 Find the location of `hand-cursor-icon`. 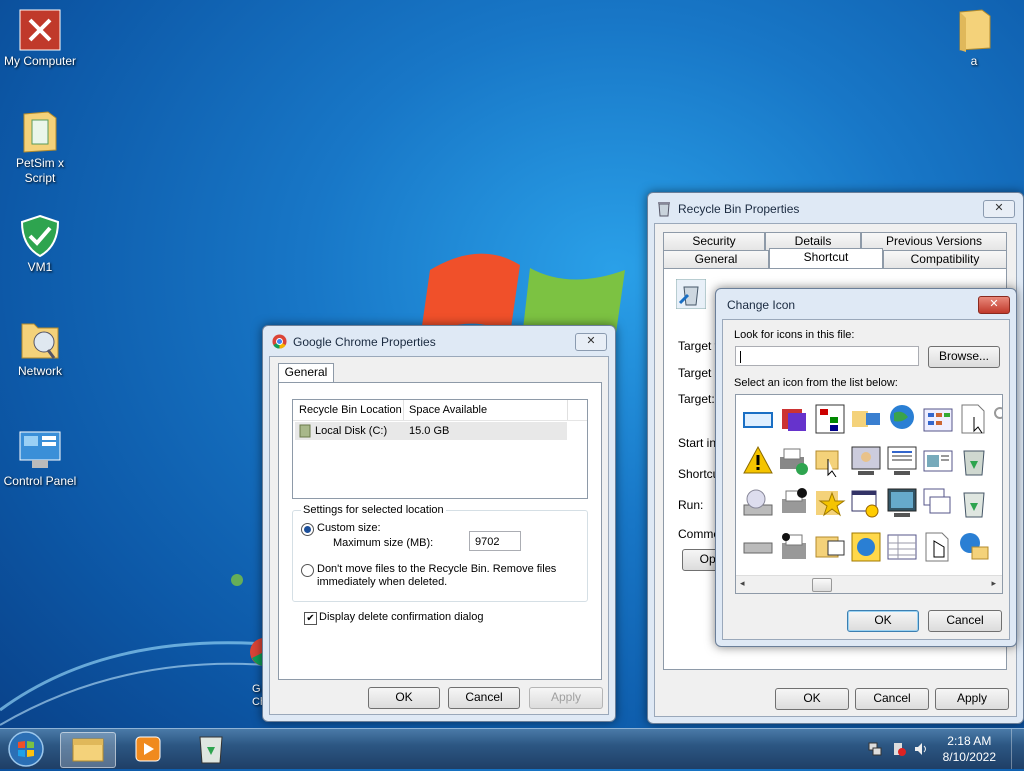

hand-cursor-icon is located at coordinates (938, 547).